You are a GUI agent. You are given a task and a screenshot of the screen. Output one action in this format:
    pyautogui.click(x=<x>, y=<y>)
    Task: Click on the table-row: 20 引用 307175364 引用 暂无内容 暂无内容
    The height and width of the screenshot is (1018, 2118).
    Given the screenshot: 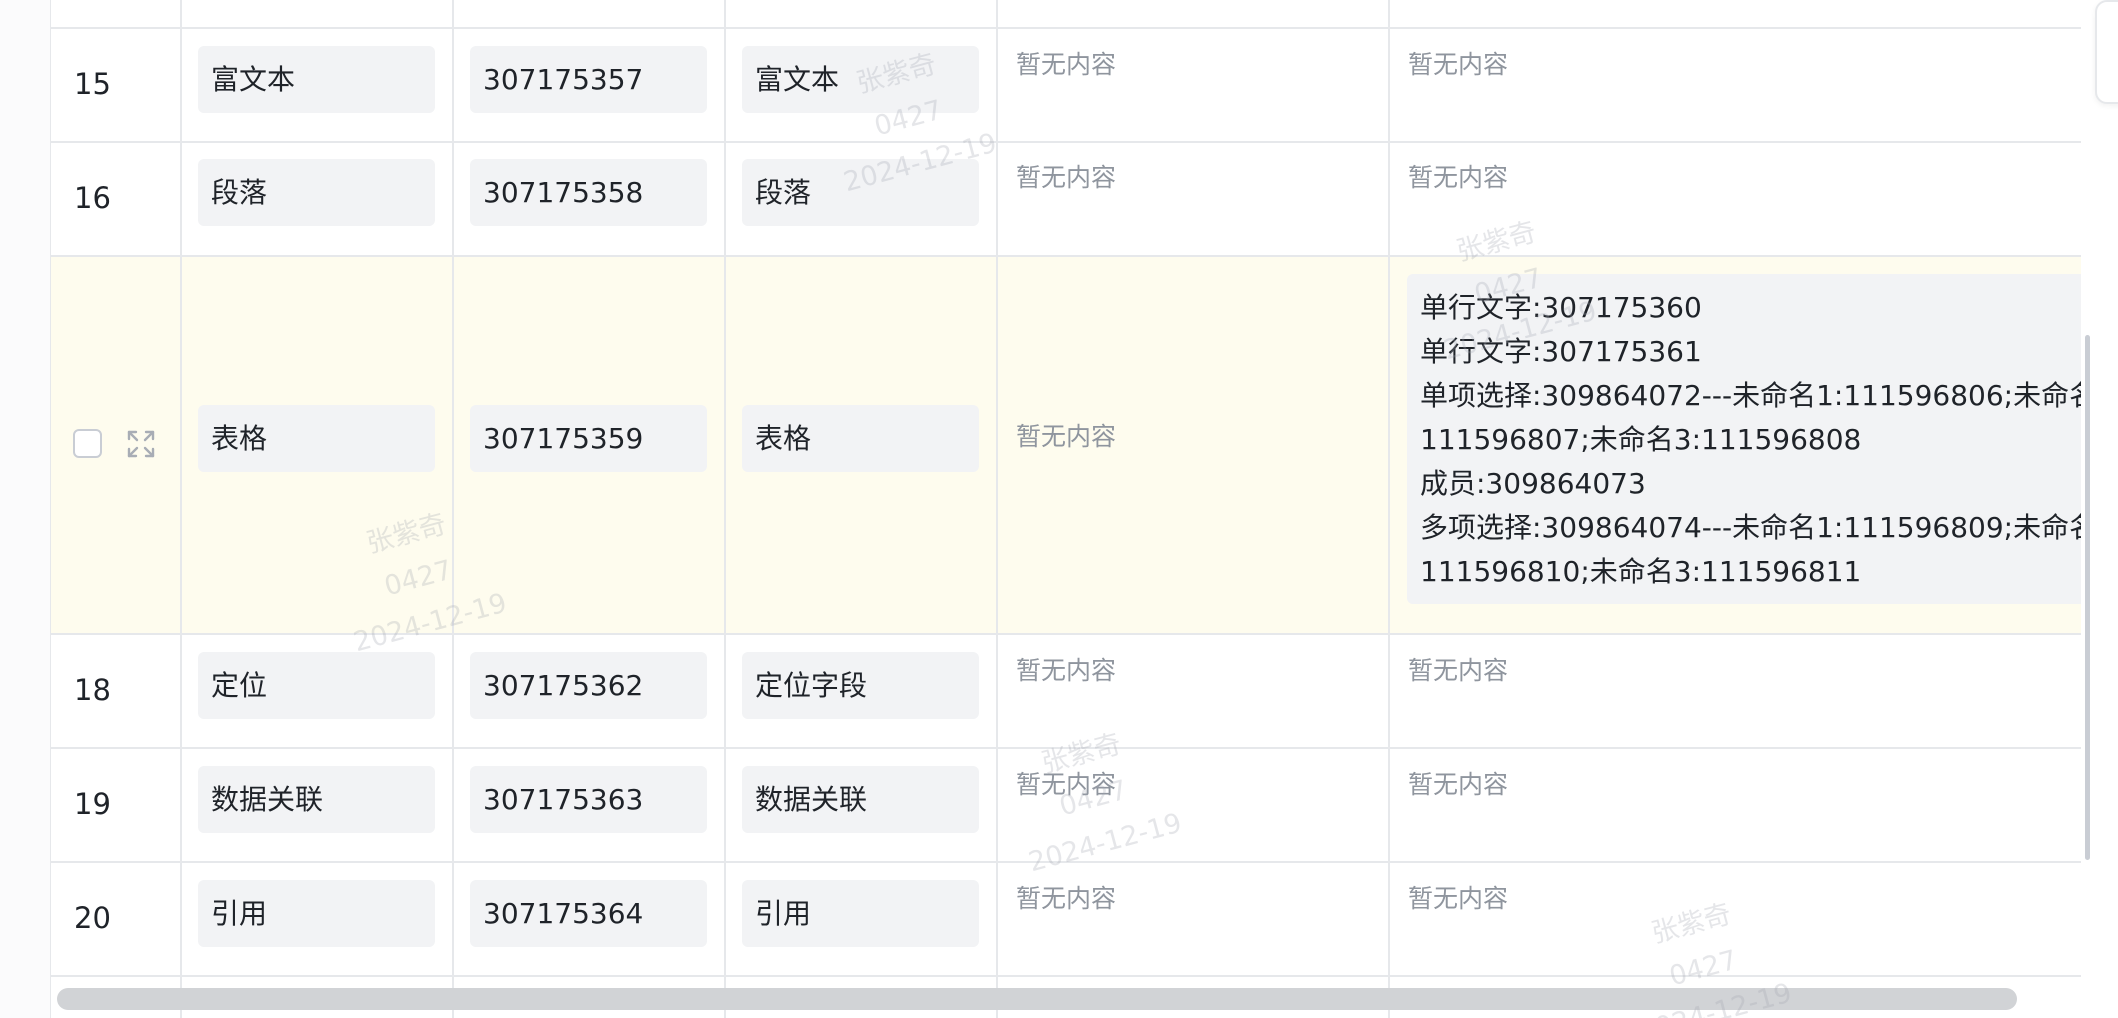 What is the action you would take?
    pyautogui.click(x=1066, y=920)
    